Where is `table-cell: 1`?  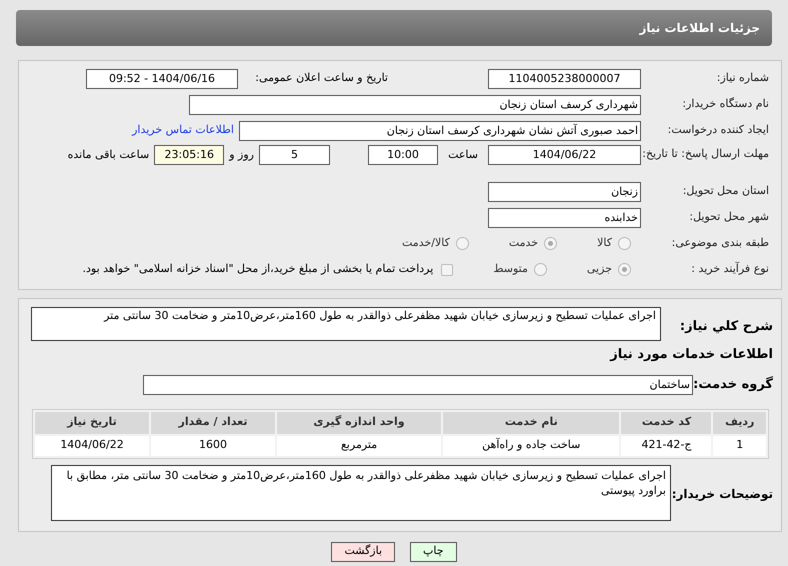 table-cell: 1 is located at coordinates (739, 446).